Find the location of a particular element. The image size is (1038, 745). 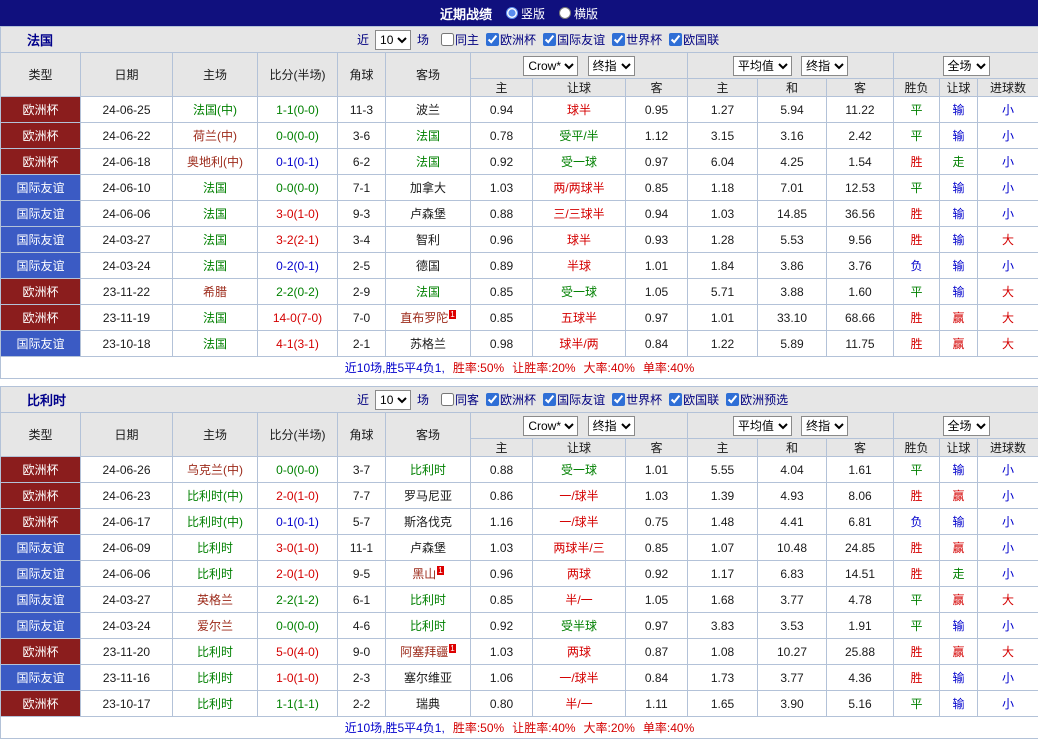

away-team-name: 直布罗陀 is located at coordinates (424, 318).